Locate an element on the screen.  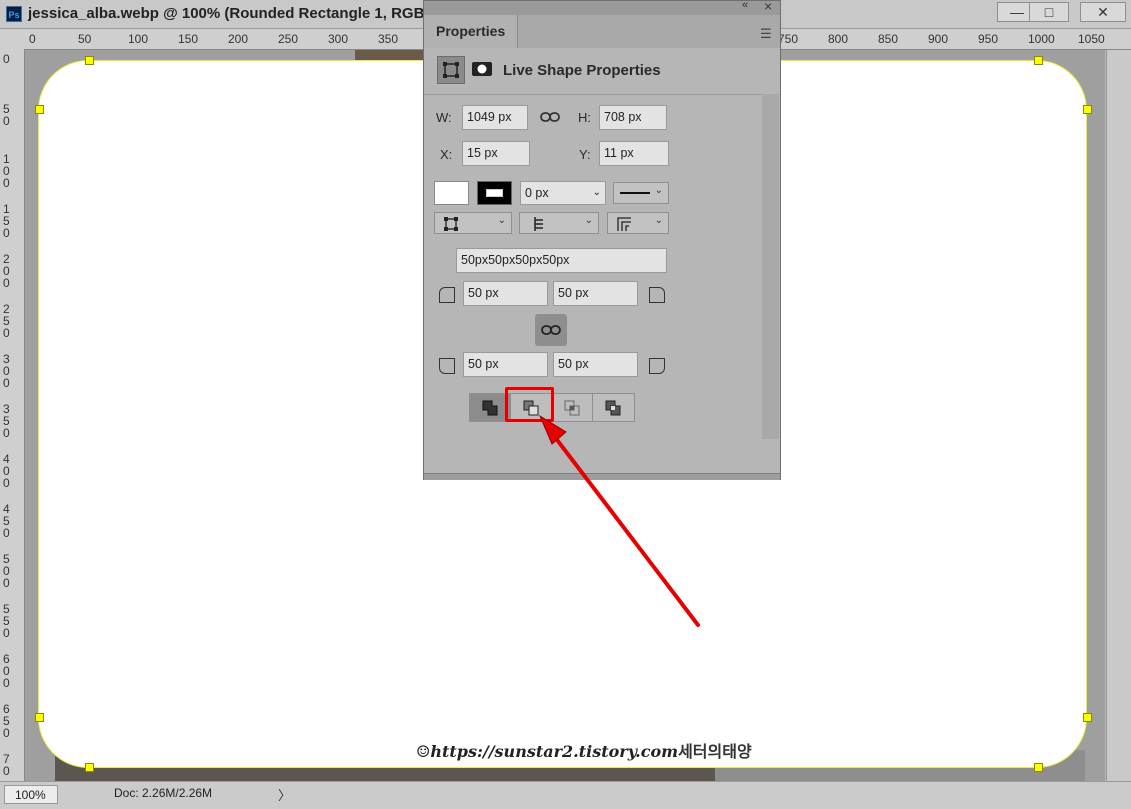
ruler-label: 6 5 0 is located at coordinates (6, 721).